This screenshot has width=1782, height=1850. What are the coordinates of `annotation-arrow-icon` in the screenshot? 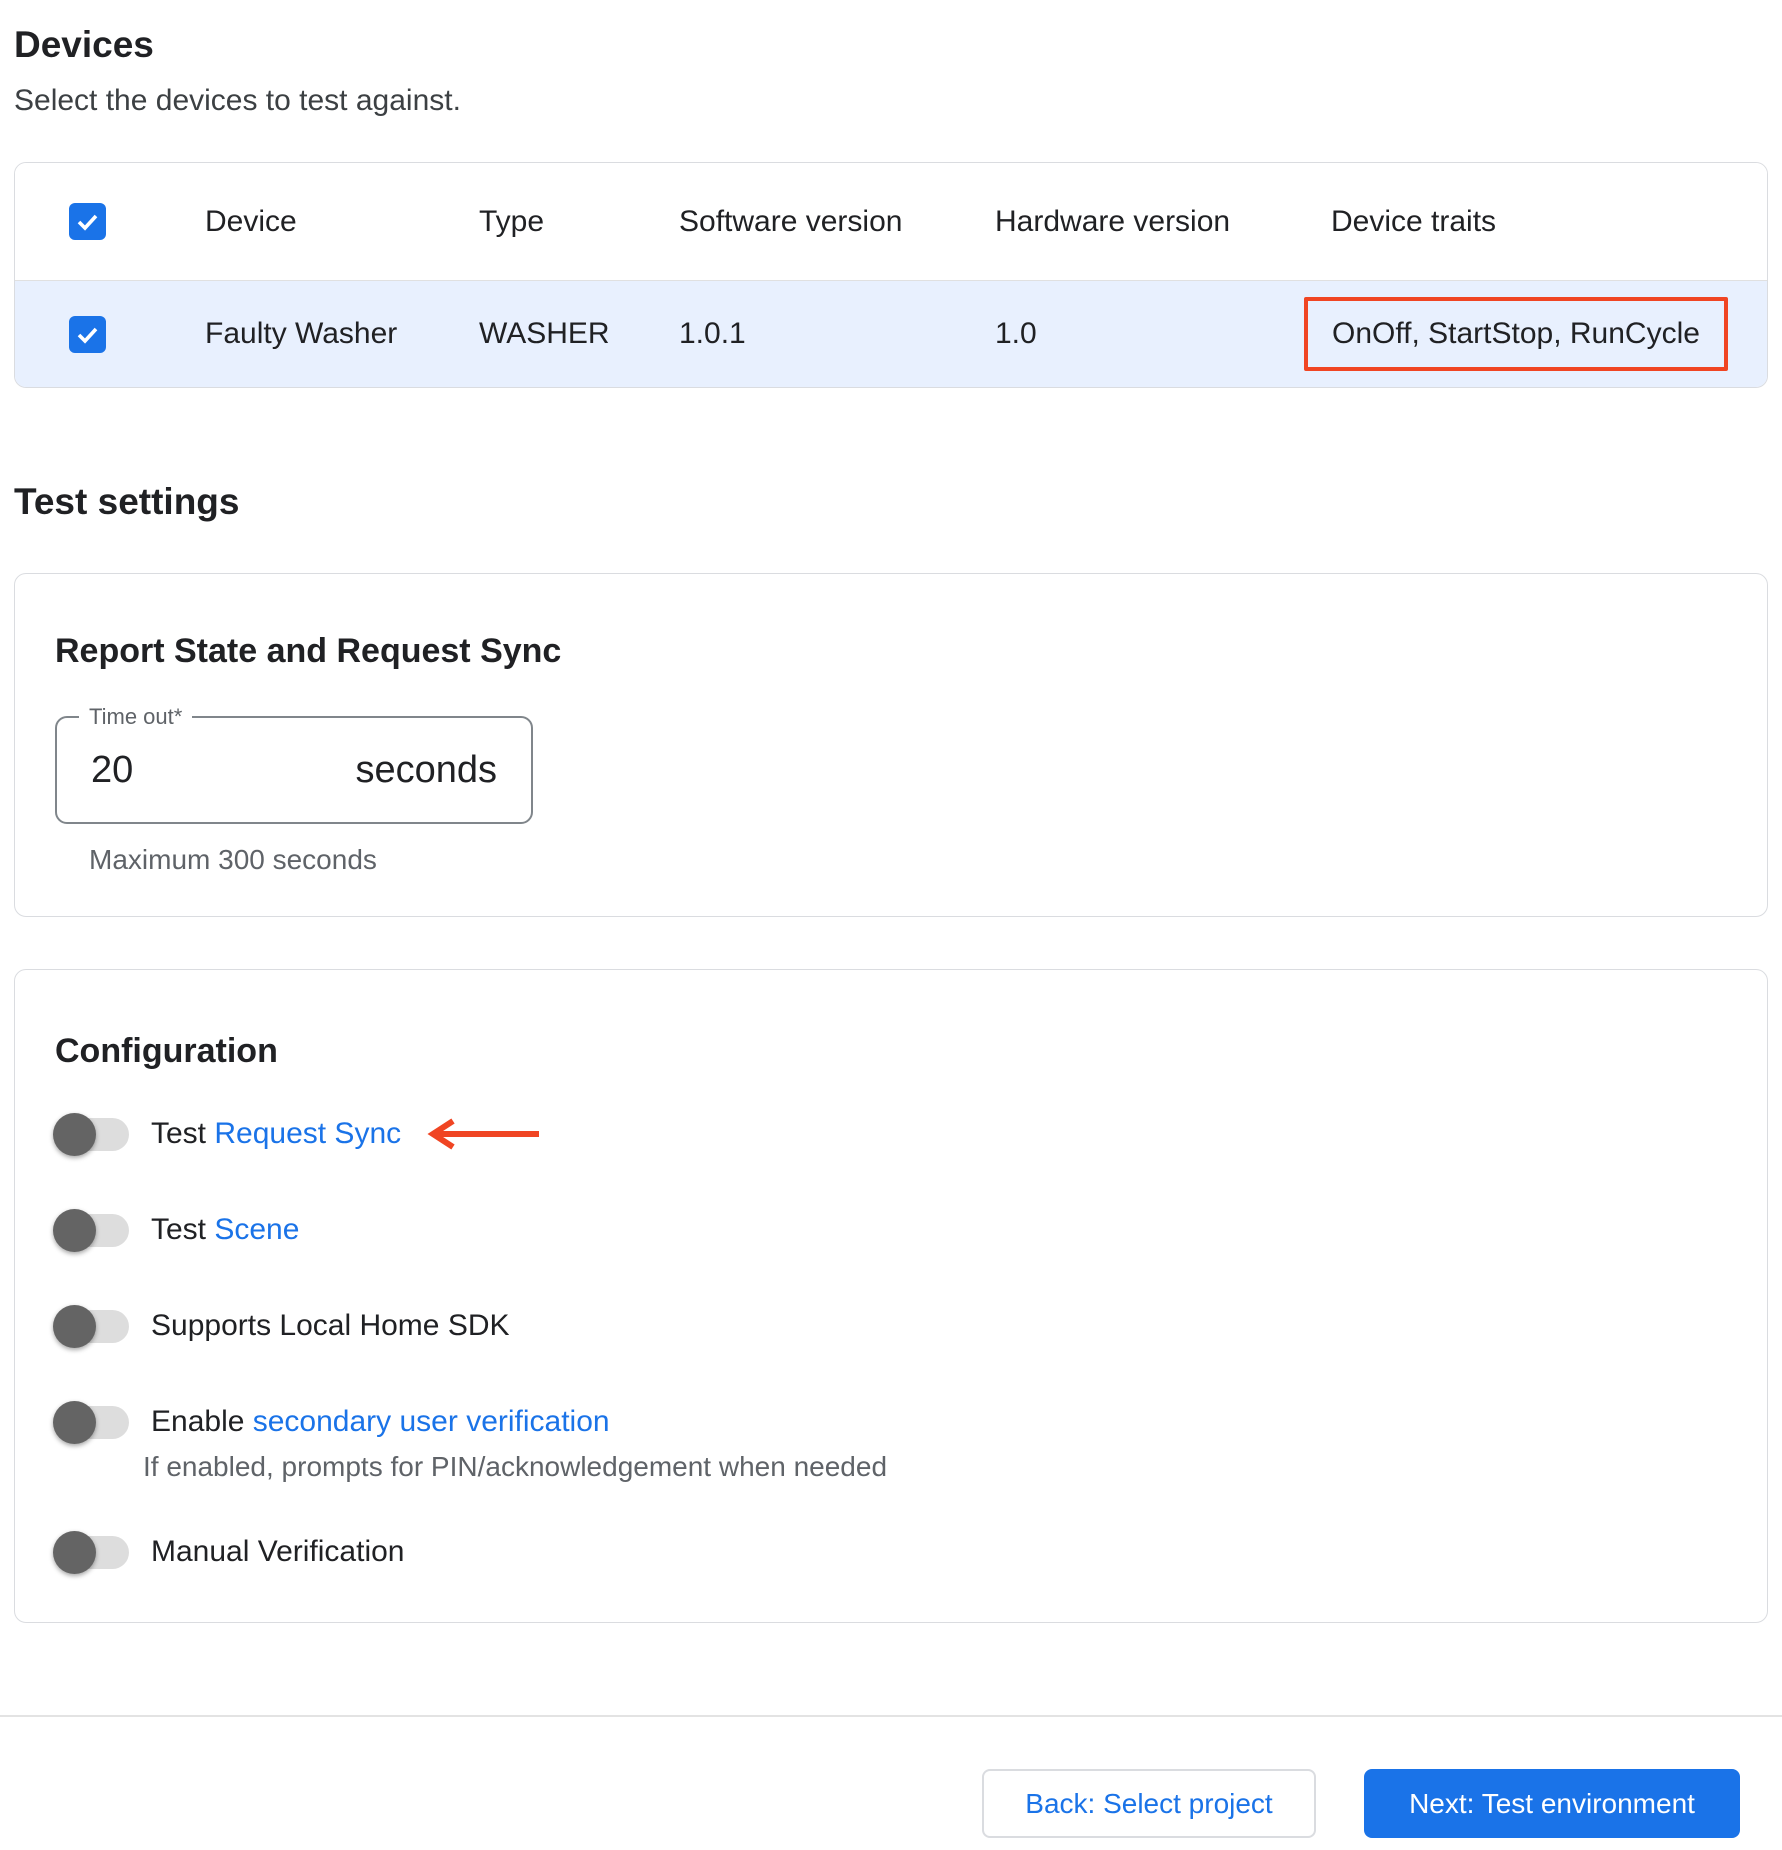 It's located at (483, 1134).